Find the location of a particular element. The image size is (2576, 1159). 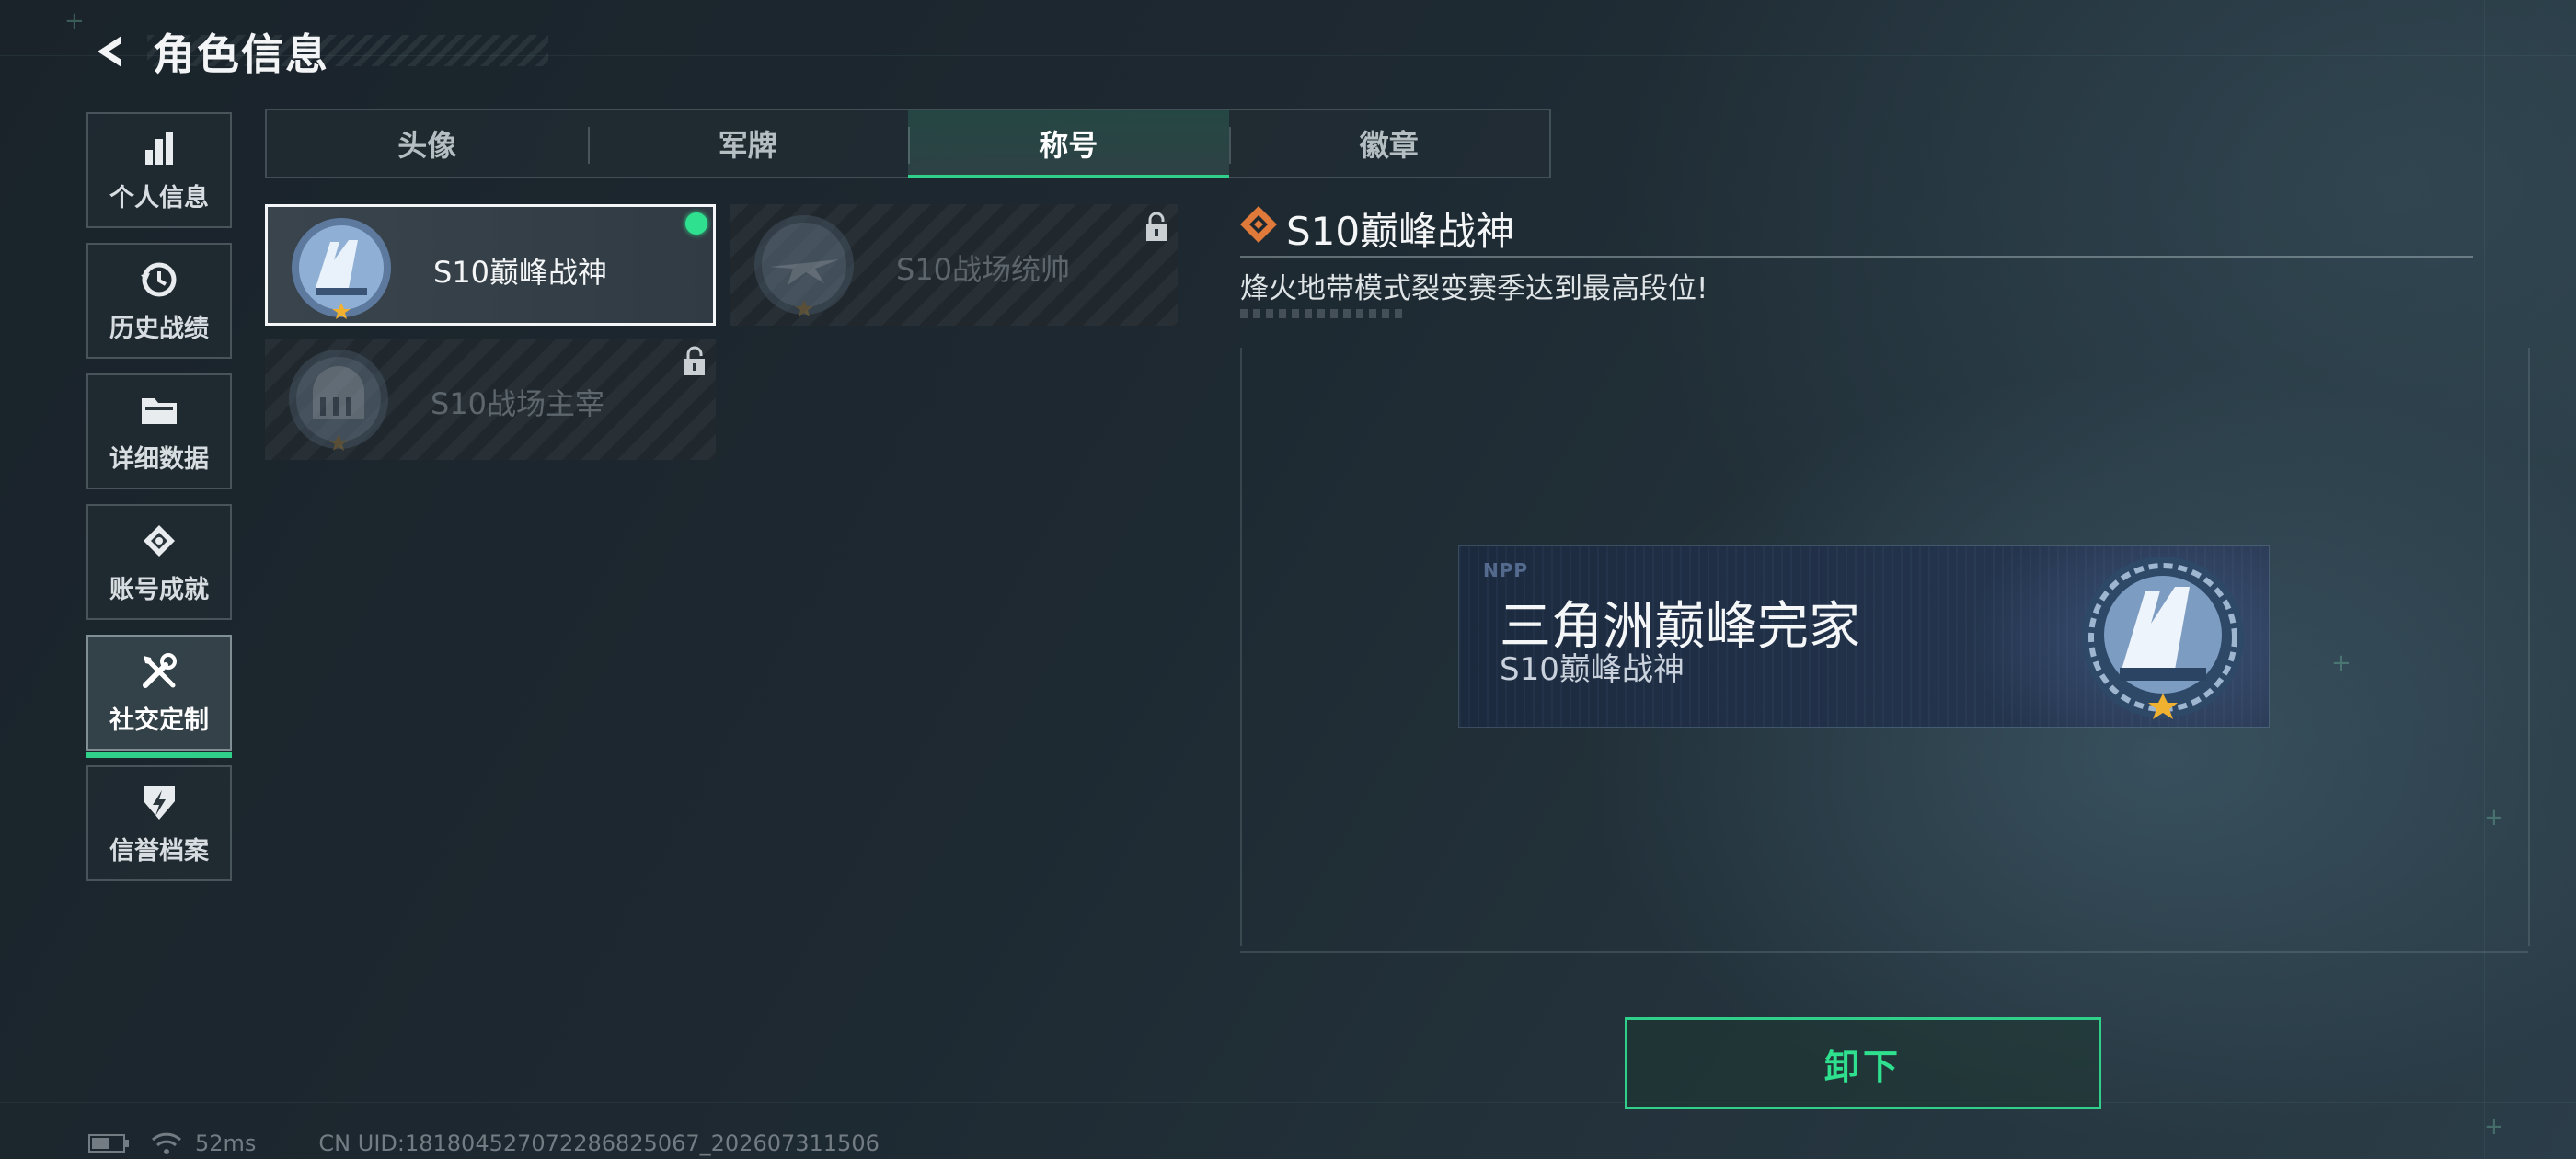

wifi-icon is located at coordinates (166, 1143).